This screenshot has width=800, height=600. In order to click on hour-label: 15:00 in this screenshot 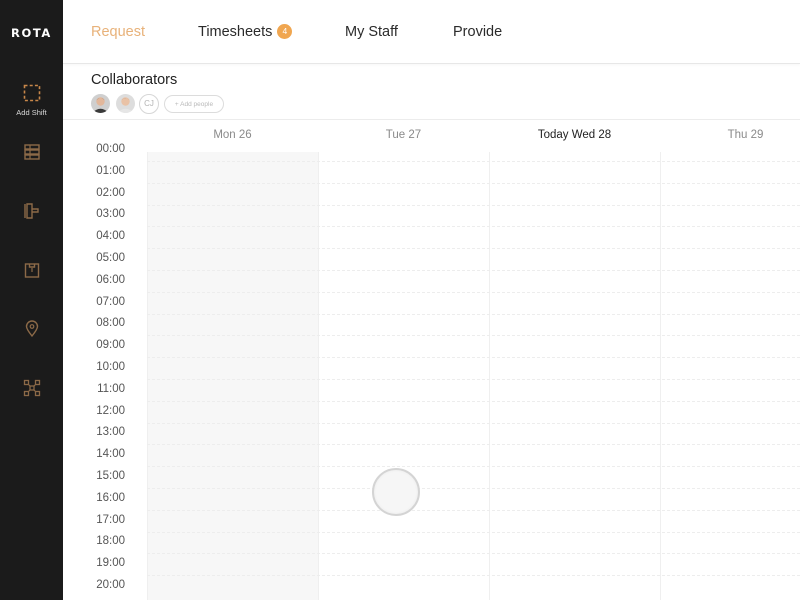, I will do `click(94, 476)`.